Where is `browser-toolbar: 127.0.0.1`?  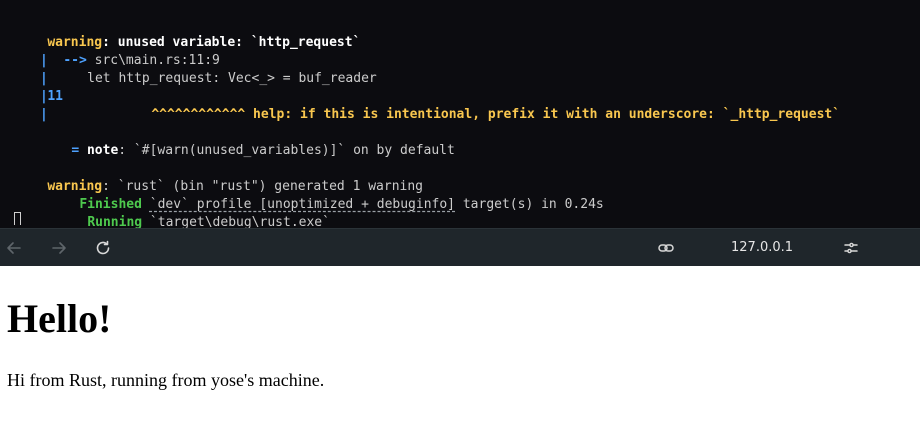 browser-toolbar: 127.0.0.1 is located at coordinates (460, 247).